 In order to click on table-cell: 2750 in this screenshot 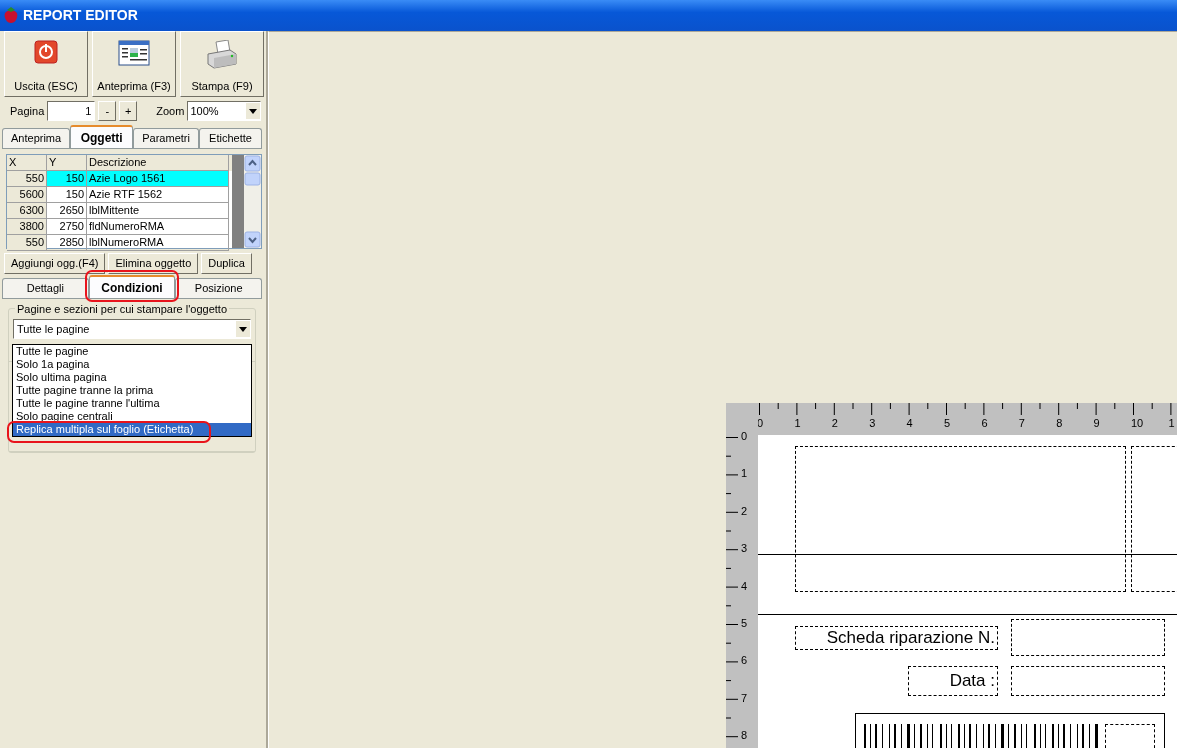, I will do `click(67, 227)`.